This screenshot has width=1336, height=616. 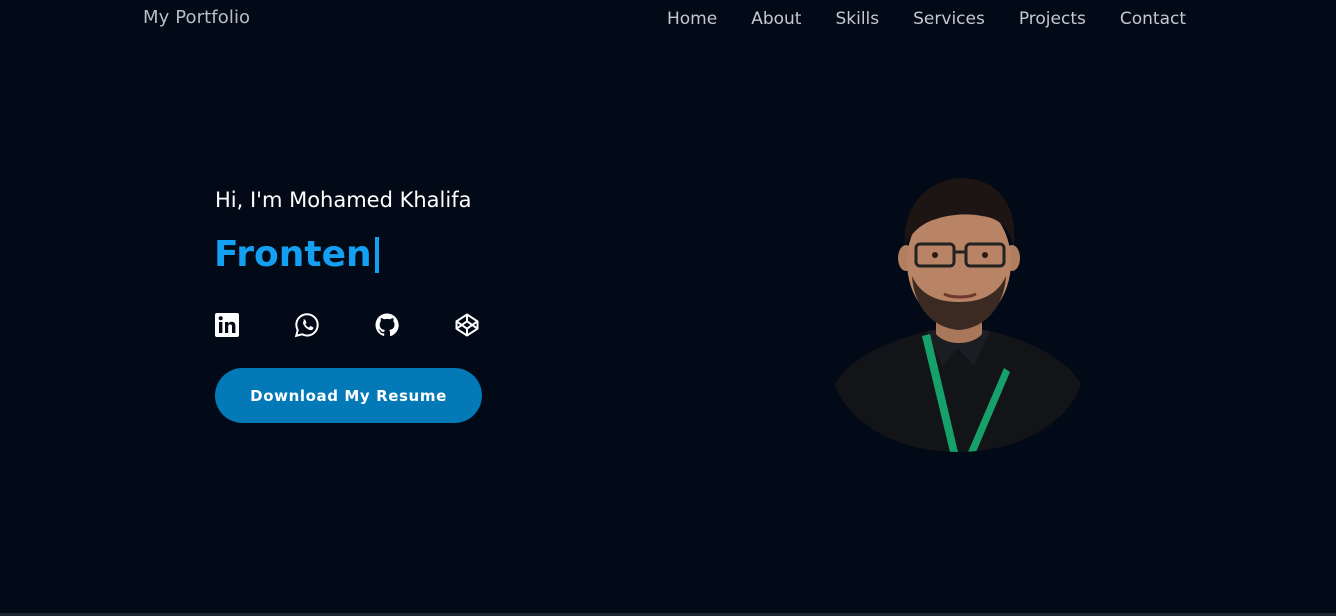 What do you see at coordinates (307, 325) in the screenshot?
I see `whatsapp-icon` at bounding box center [307, 325].